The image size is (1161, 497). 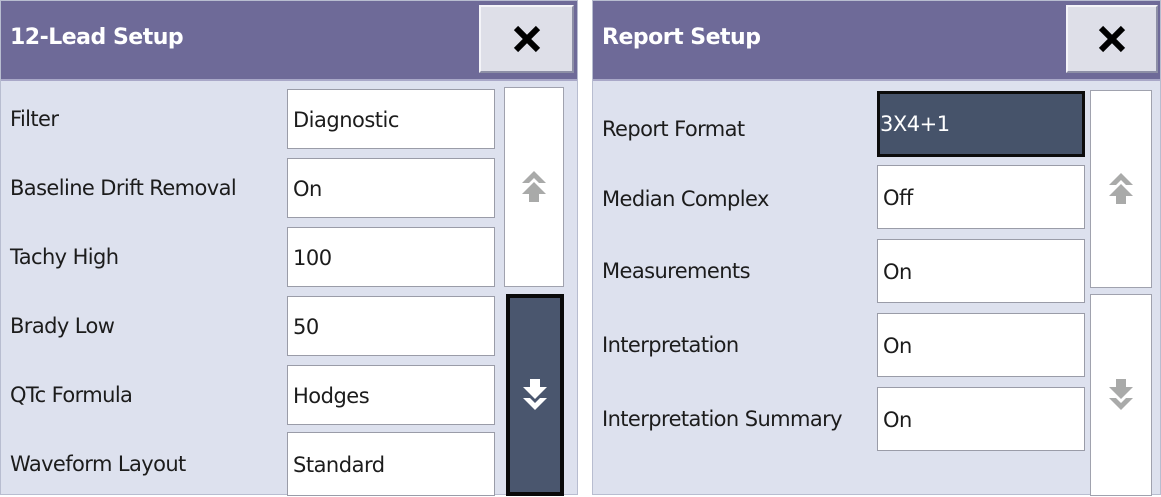 What do you see at coordinates (981, 271) in the screenshot?
I see `measurements-field: On` at bounding box center [981, 271].